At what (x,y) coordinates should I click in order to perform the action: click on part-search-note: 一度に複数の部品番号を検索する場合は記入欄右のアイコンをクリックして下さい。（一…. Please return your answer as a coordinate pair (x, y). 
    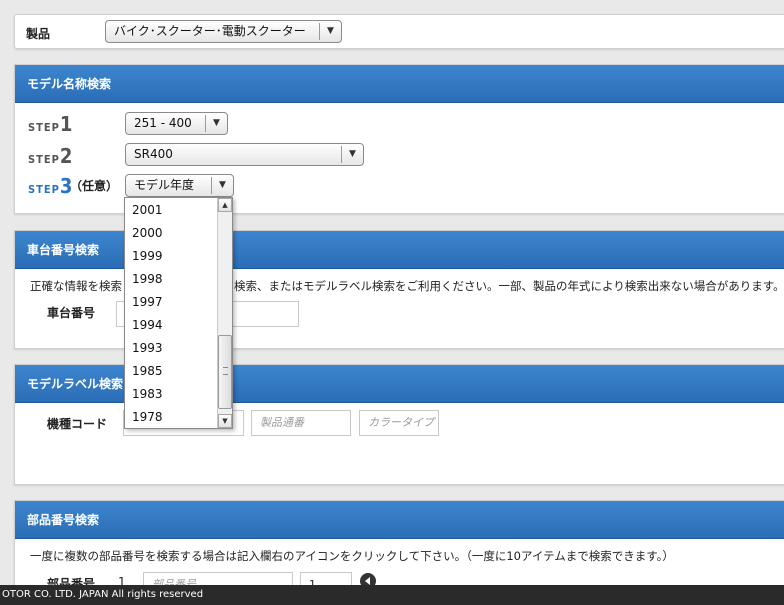
    Looking at the image, I should click on (352, 556).